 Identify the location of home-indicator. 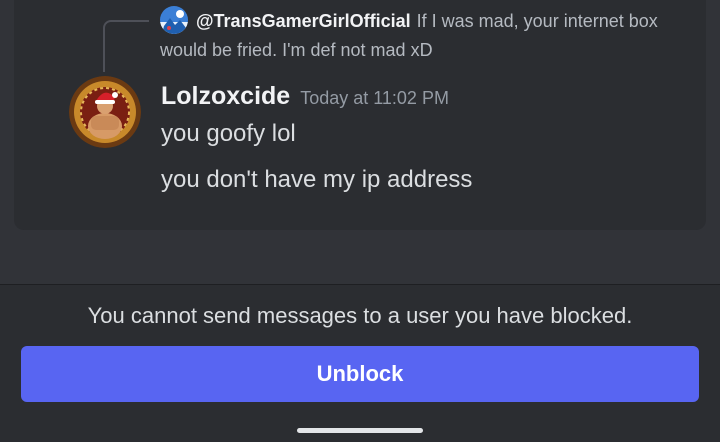
(360, 430).